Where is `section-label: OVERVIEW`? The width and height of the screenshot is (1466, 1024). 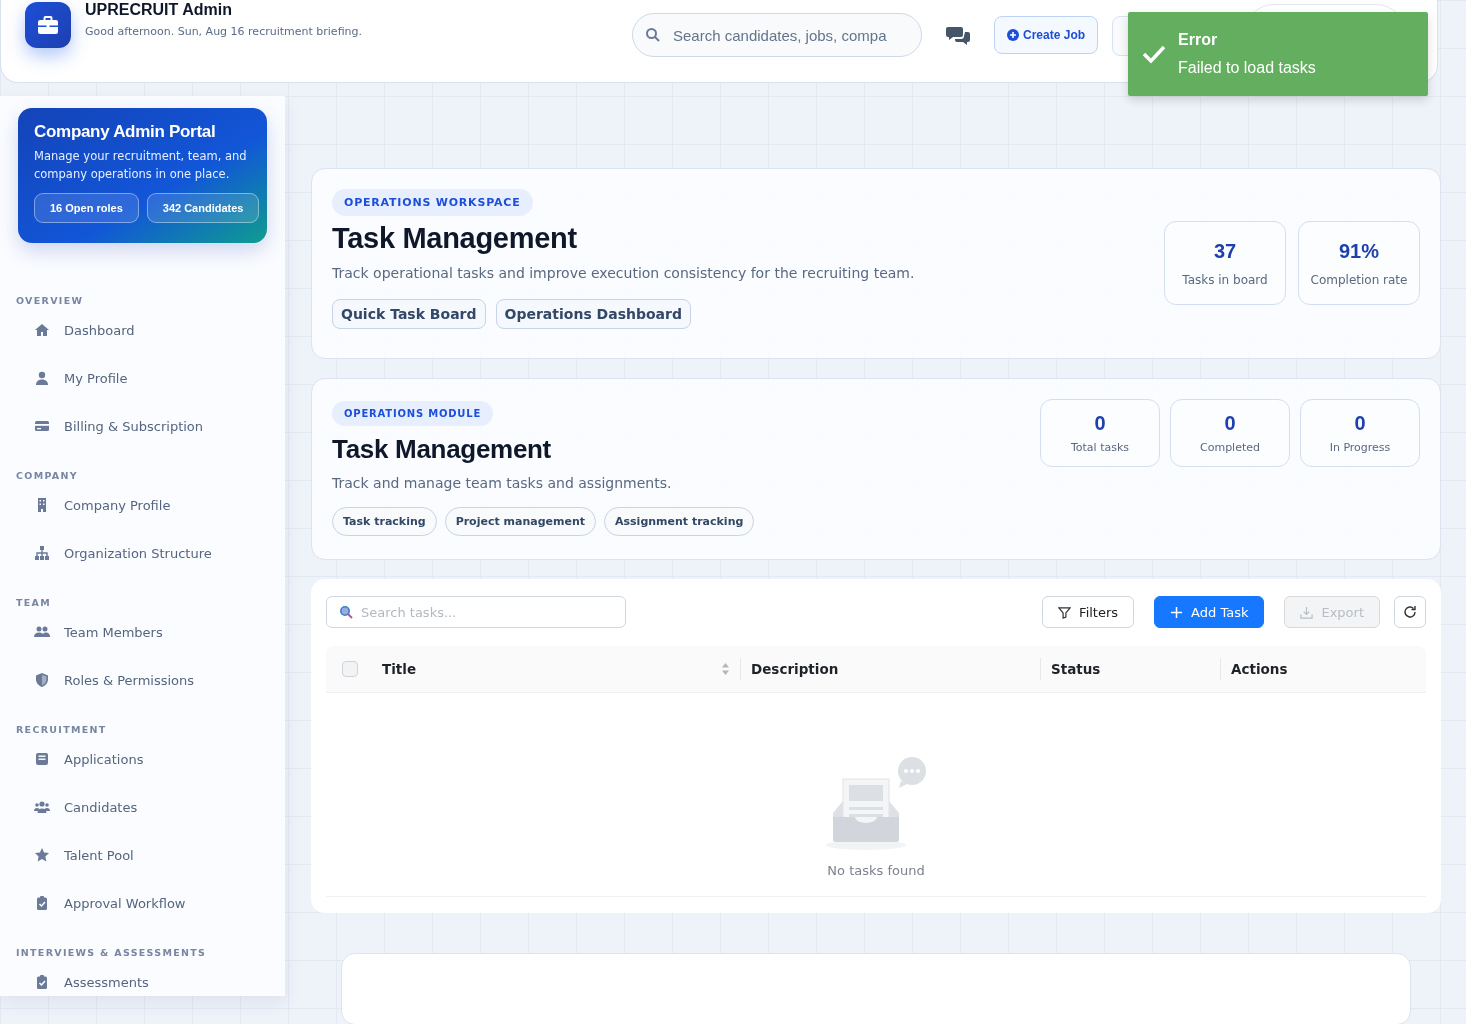 section-label: OVERVIEW is located at coordinates (50, 300).